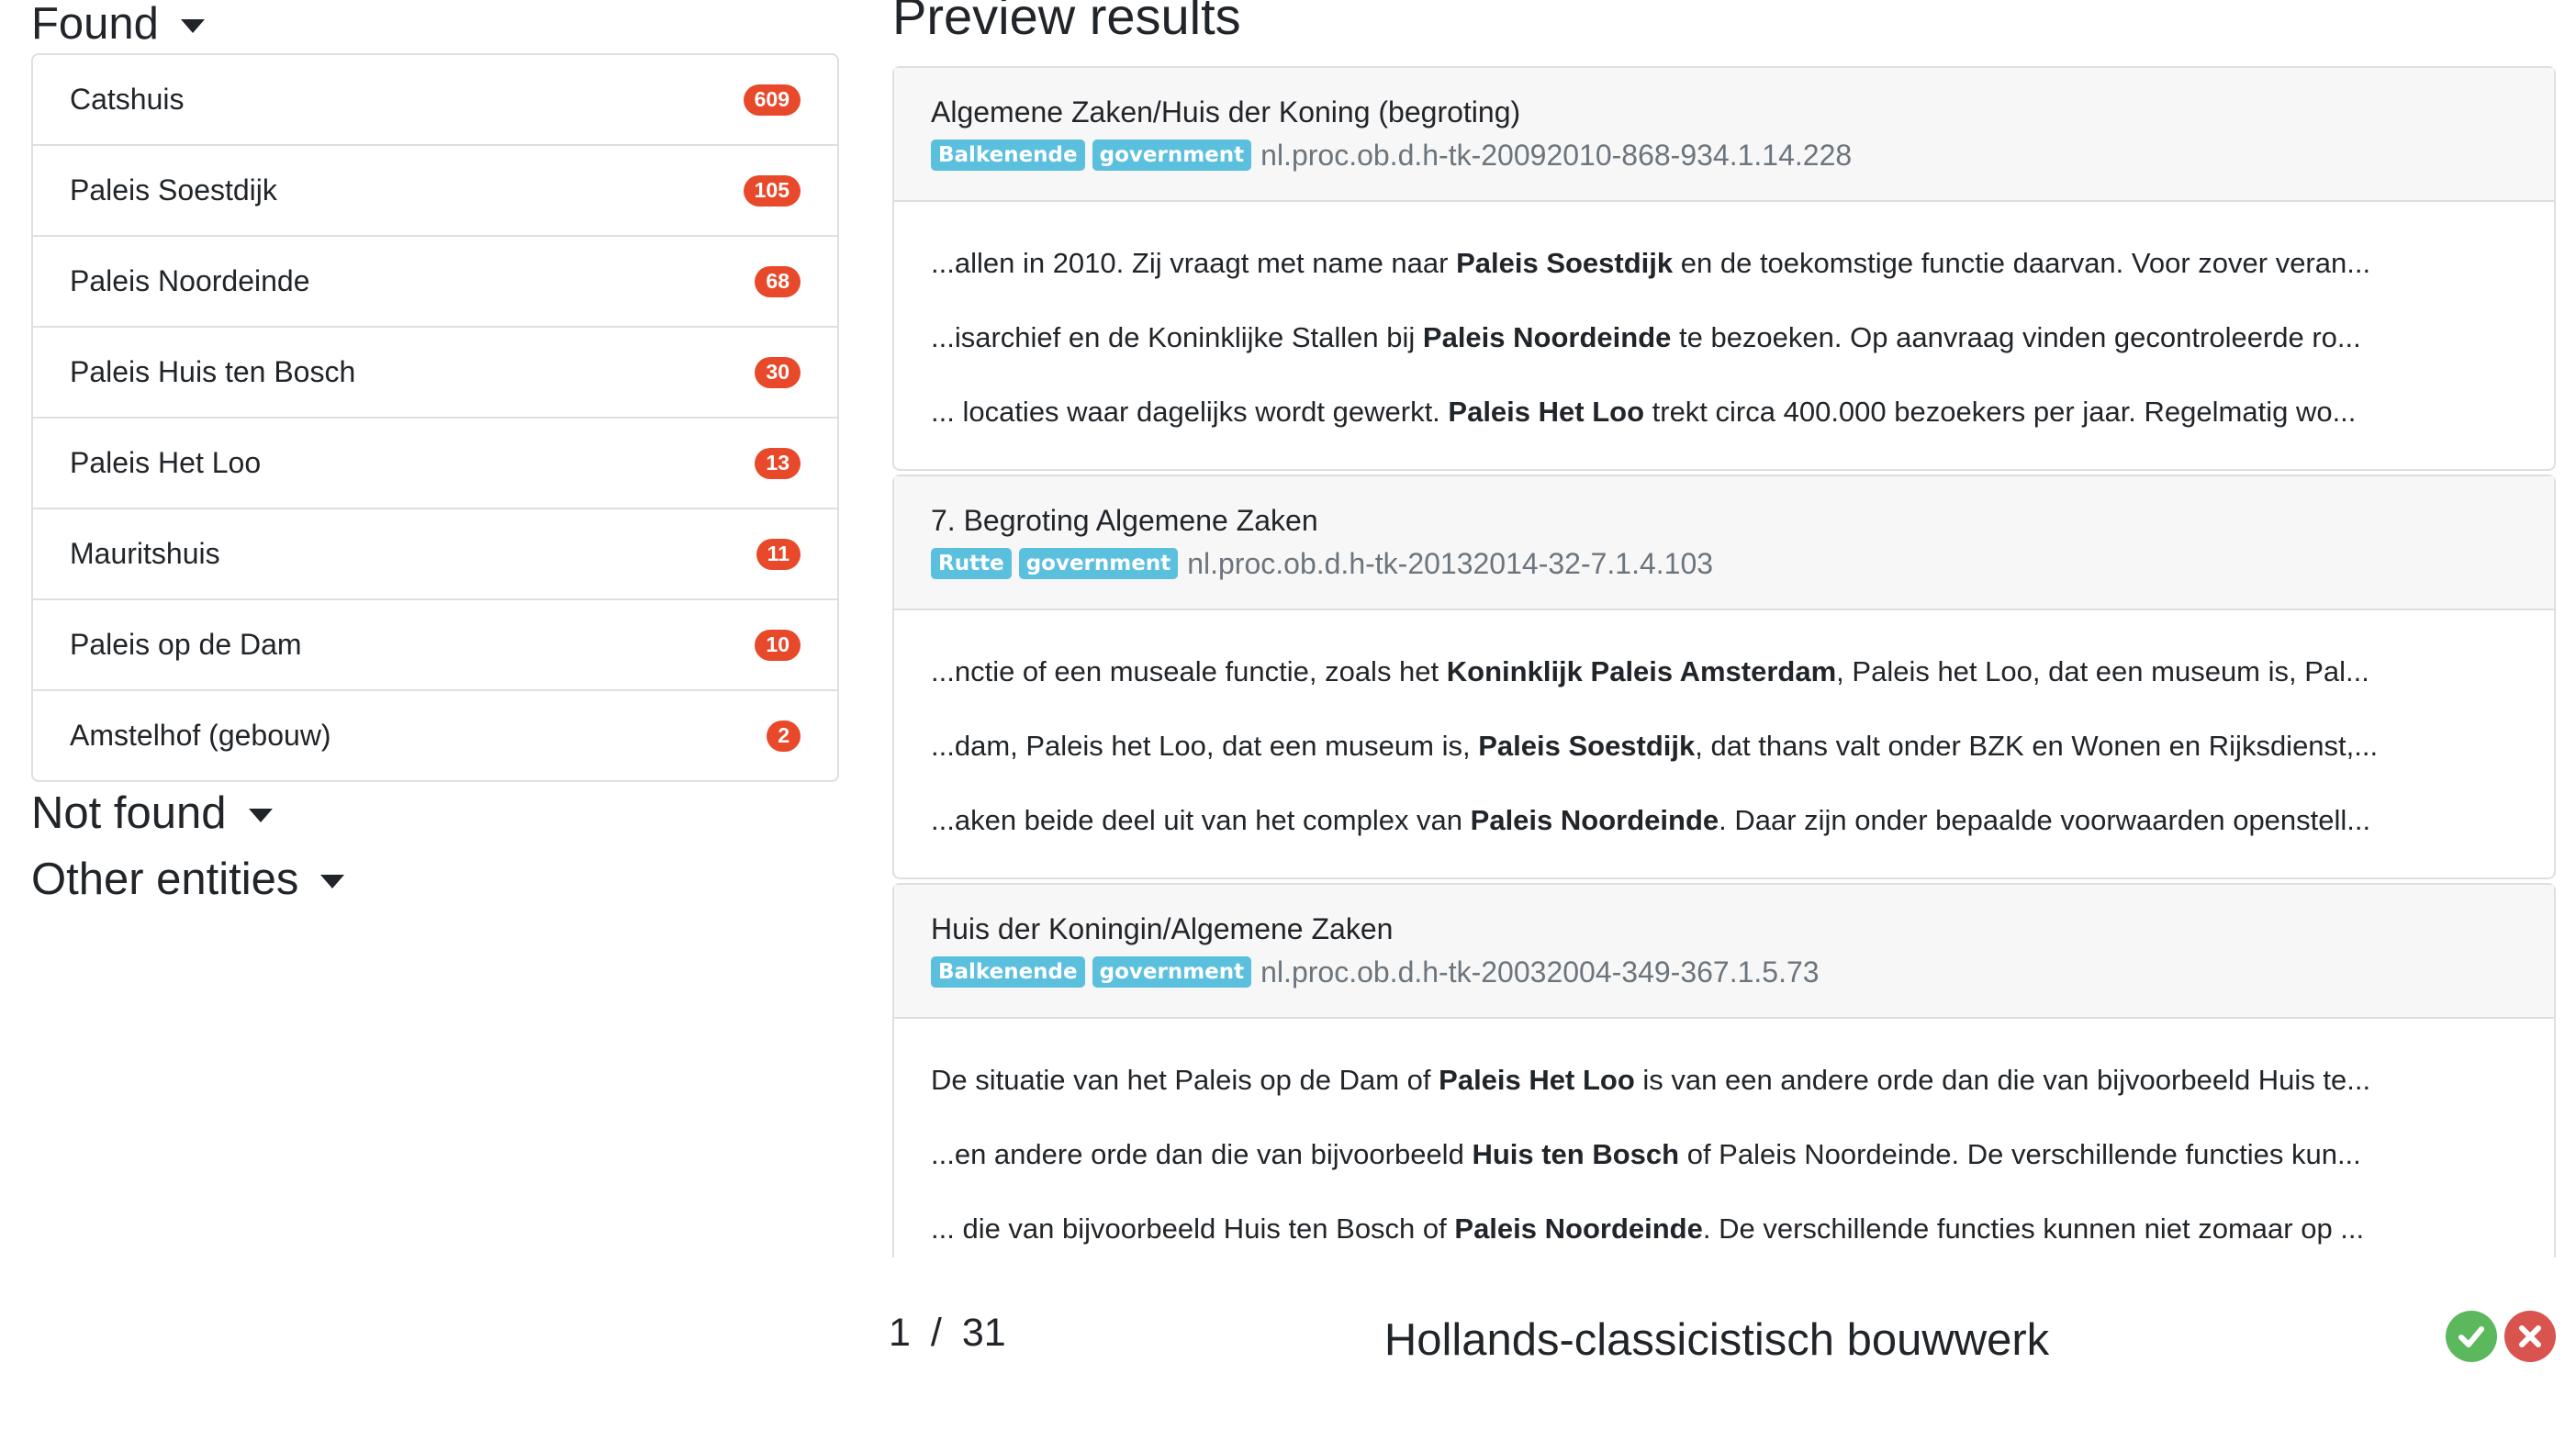 The height and width of the screenshot is (1430, 2576). Describe the element at coordinates (127, 99) in the screenshot. I see `found-item-label: Catshuis` at that location.